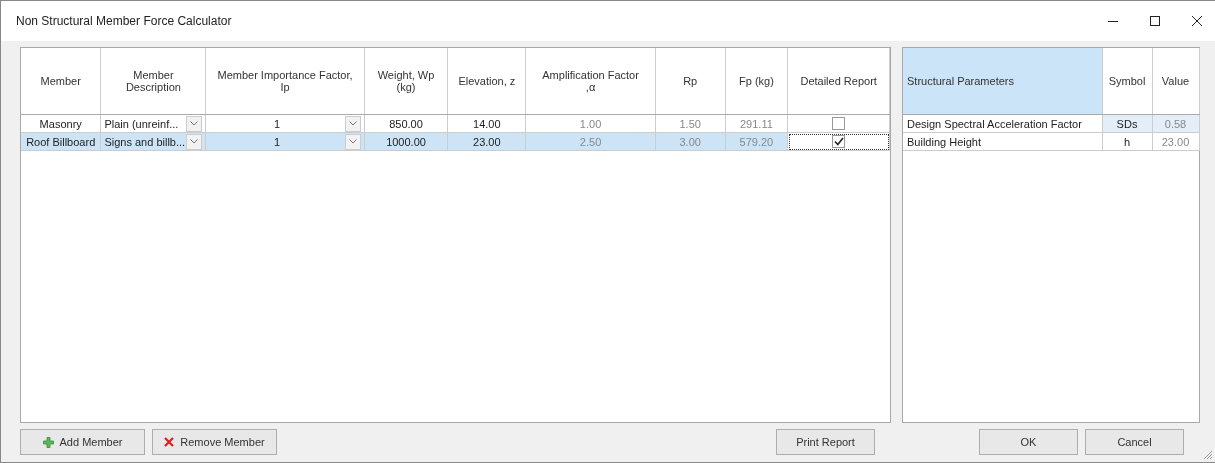 Image resolution: width=1215 pixels, height=463 pixels. Describe the element at coordinates (1002, 123) in the screenshot. I see `table-cell: Design Spectral Acceleration Factor` at that location.